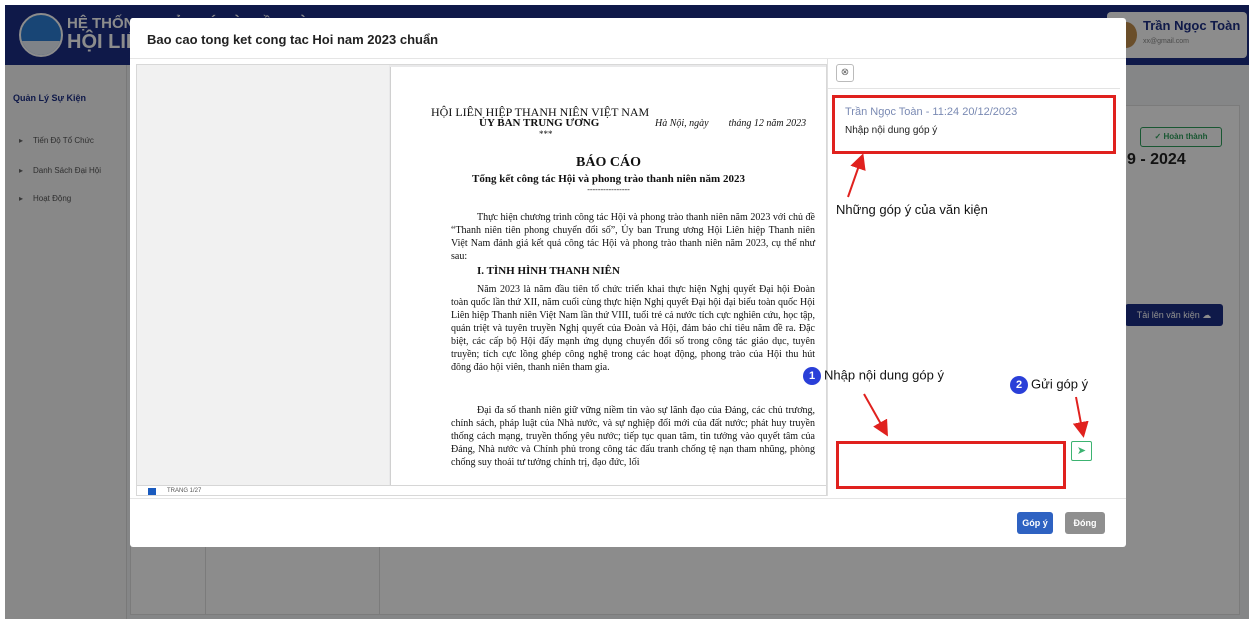  What do you see at coordinates (951, 465) in the screenshot?
I see `comment-input` at bounding box center [951, 465].